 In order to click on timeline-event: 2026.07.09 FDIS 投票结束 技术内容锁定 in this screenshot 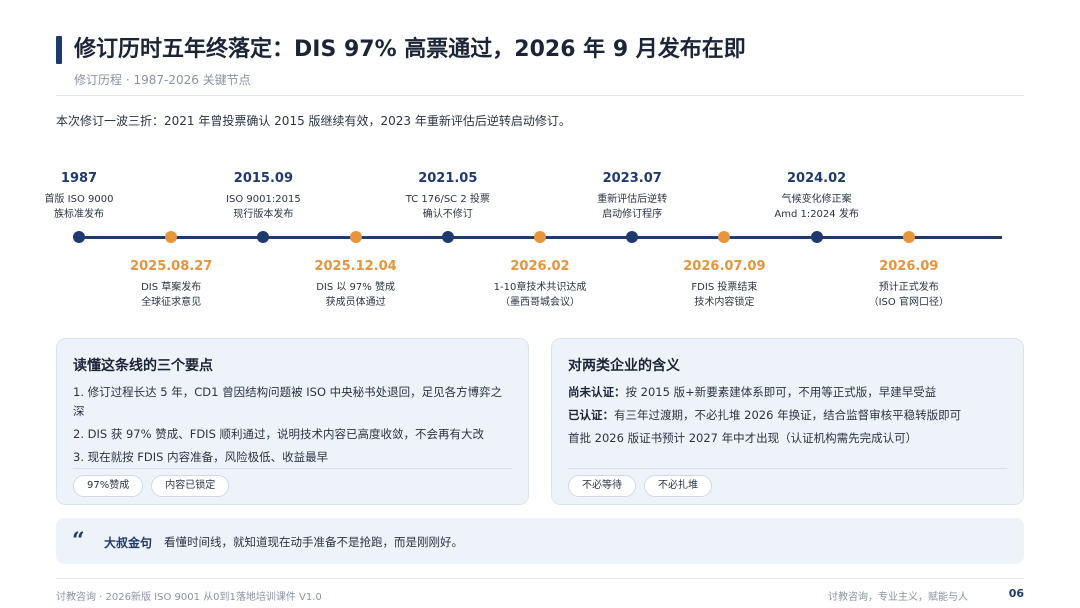, I will do `click(724, 284)`.